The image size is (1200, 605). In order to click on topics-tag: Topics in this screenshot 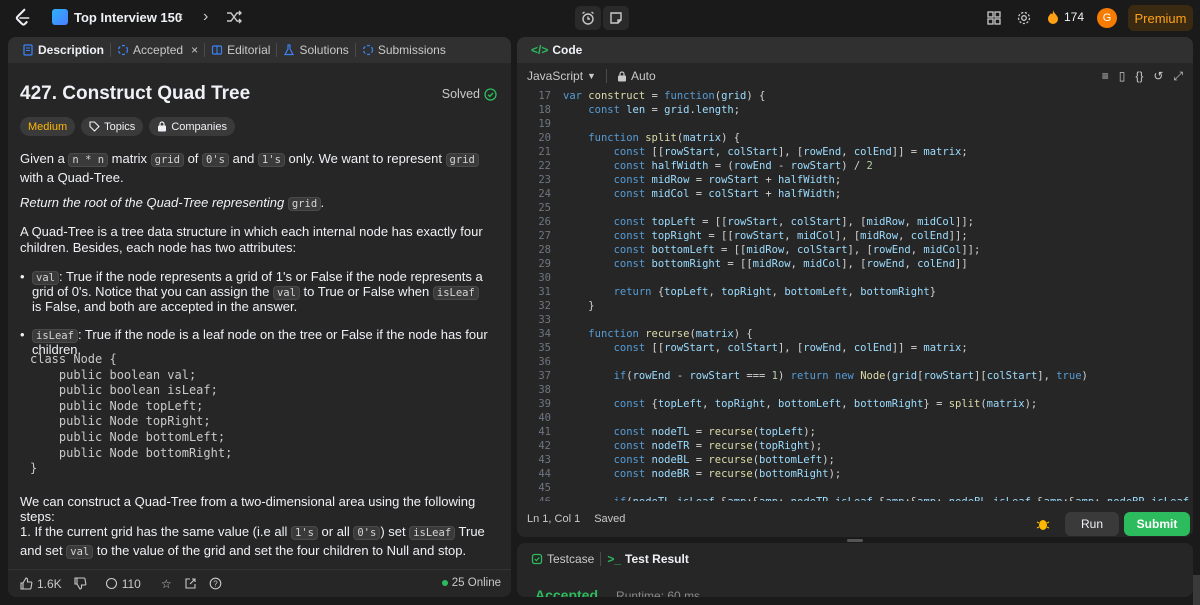, I will do `click(112, 126)`.